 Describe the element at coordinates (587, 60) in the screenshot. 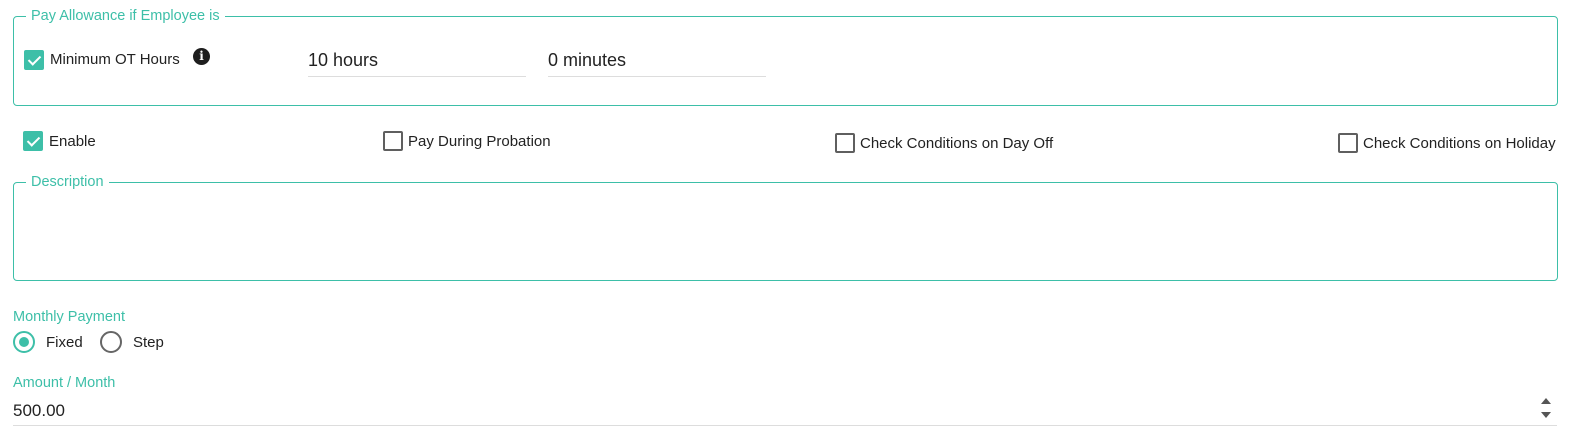

I see `min-ot-minutes-value: 0 minutes` at that location.